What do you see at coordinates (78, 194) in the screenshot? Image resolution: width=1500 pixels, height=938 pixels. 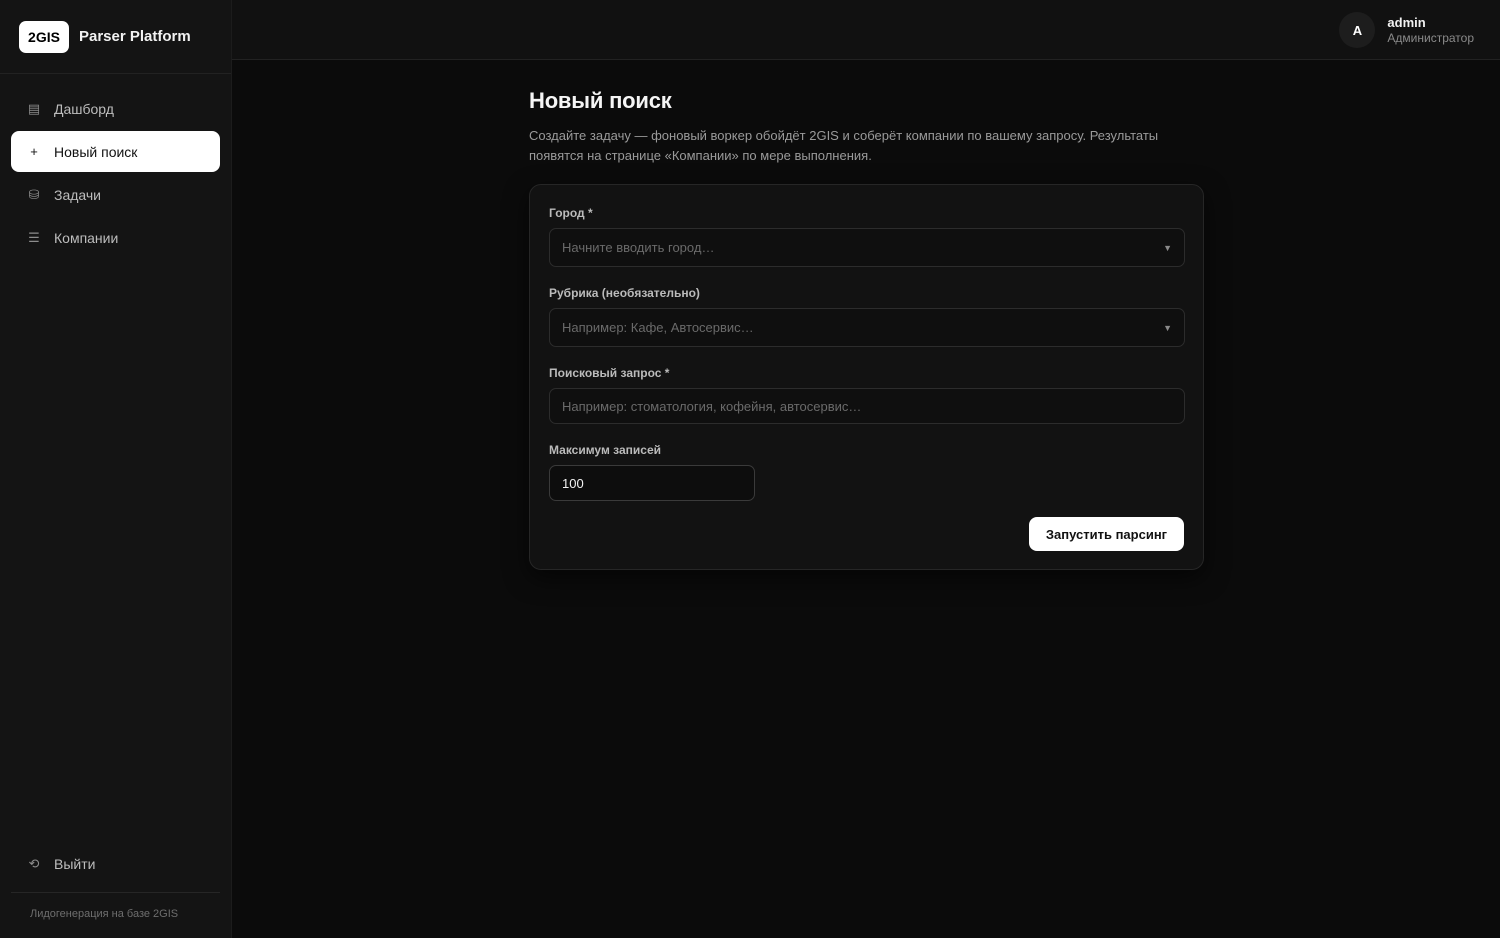 I see `sidebar-item-label: Задачи` at bounding box center [78, 194].